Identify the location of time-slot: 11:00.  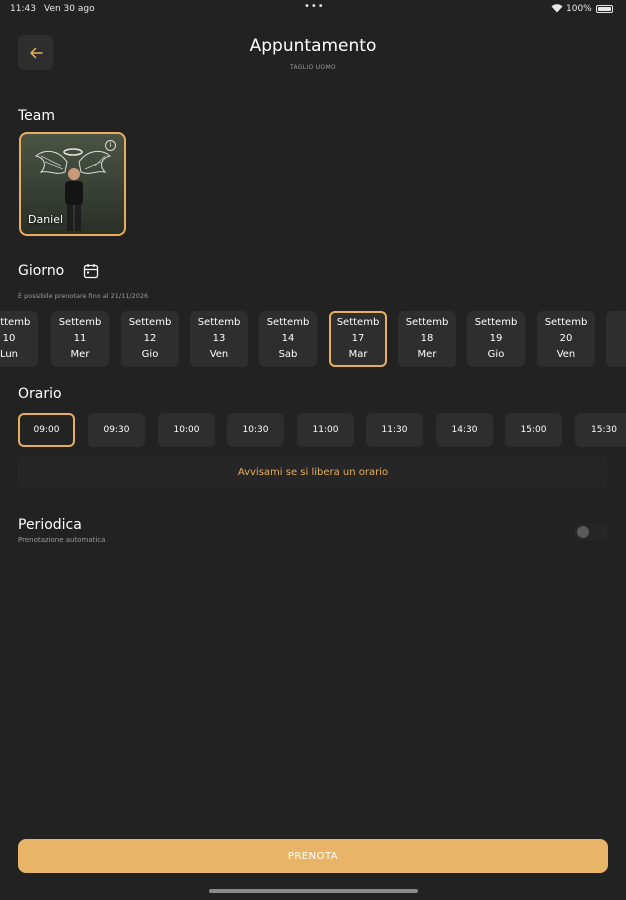
(325, 430).